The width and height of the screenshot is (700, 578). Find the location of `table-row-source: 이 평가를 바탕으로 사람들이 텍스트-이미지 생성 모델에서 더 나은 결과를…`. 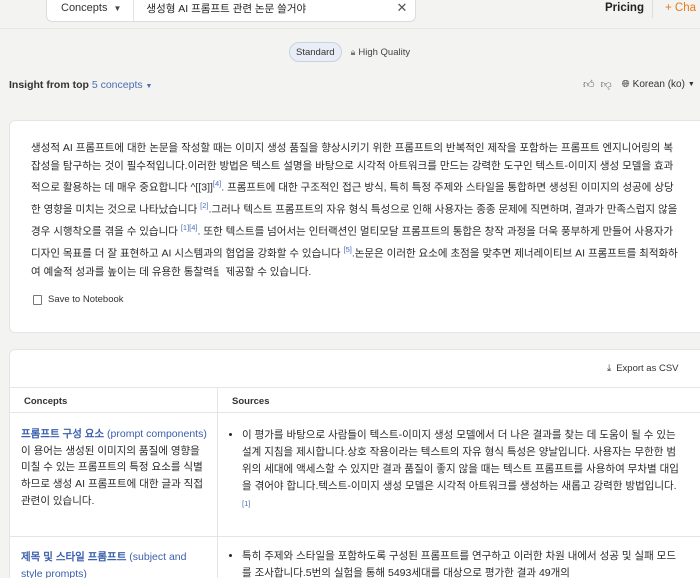

table-row-source: 이 평가를 바탕으로 사람들이 텍스트-이미지 생성 모델에서 더 나은 결과를… is located at coordinates (456, 472).